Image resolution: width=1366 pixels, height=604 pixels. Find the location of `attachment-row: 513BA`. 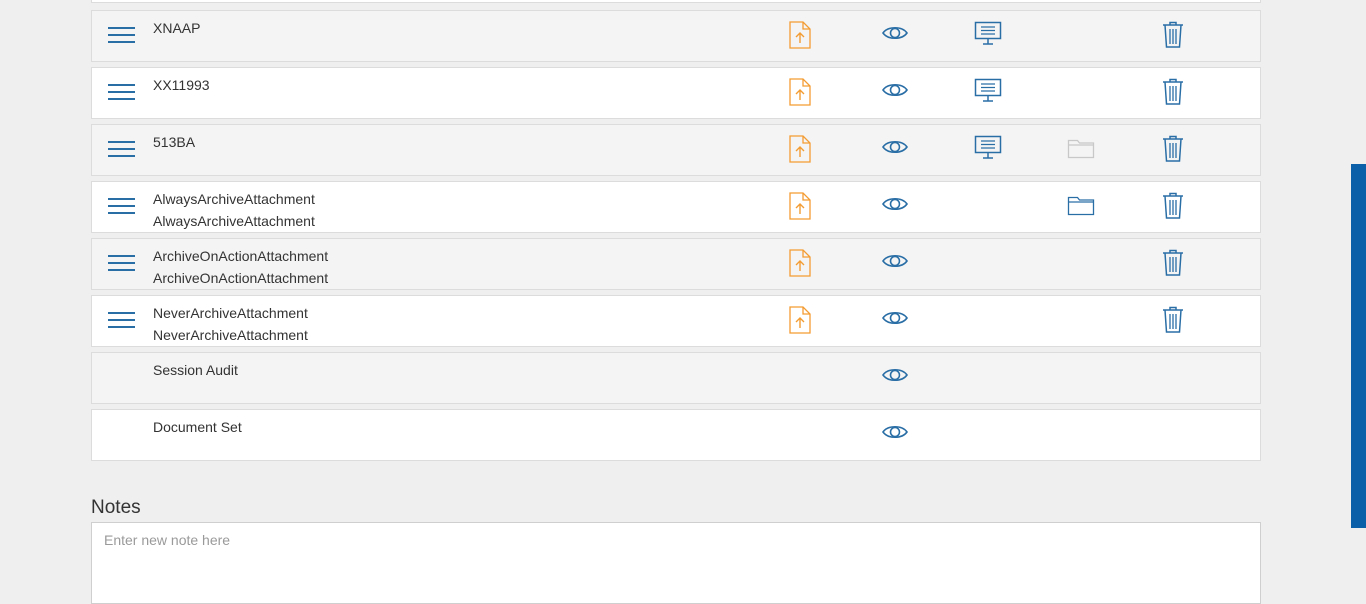

attachment-row: 513BA is located at coordinates (676, 150).